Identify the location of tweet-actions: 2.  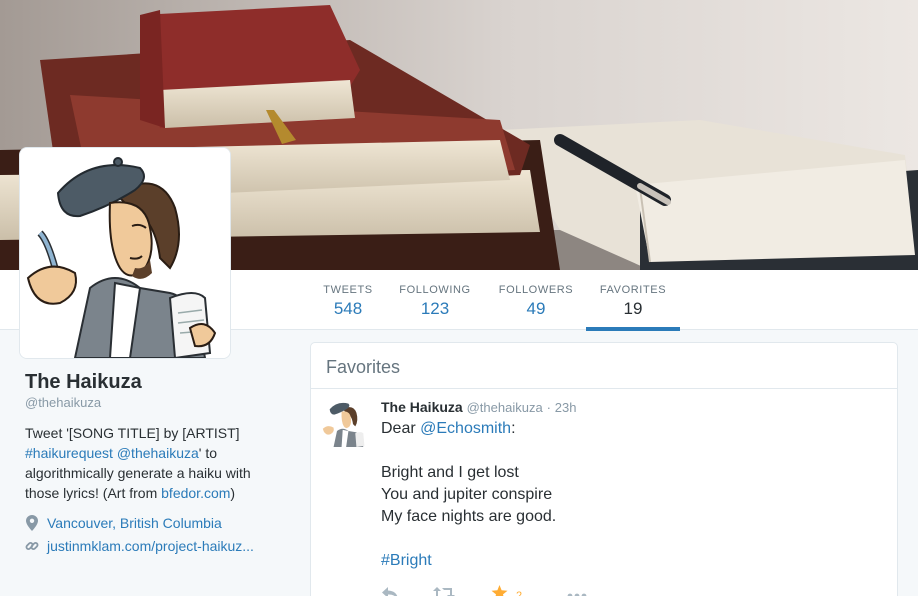
(631, 590).